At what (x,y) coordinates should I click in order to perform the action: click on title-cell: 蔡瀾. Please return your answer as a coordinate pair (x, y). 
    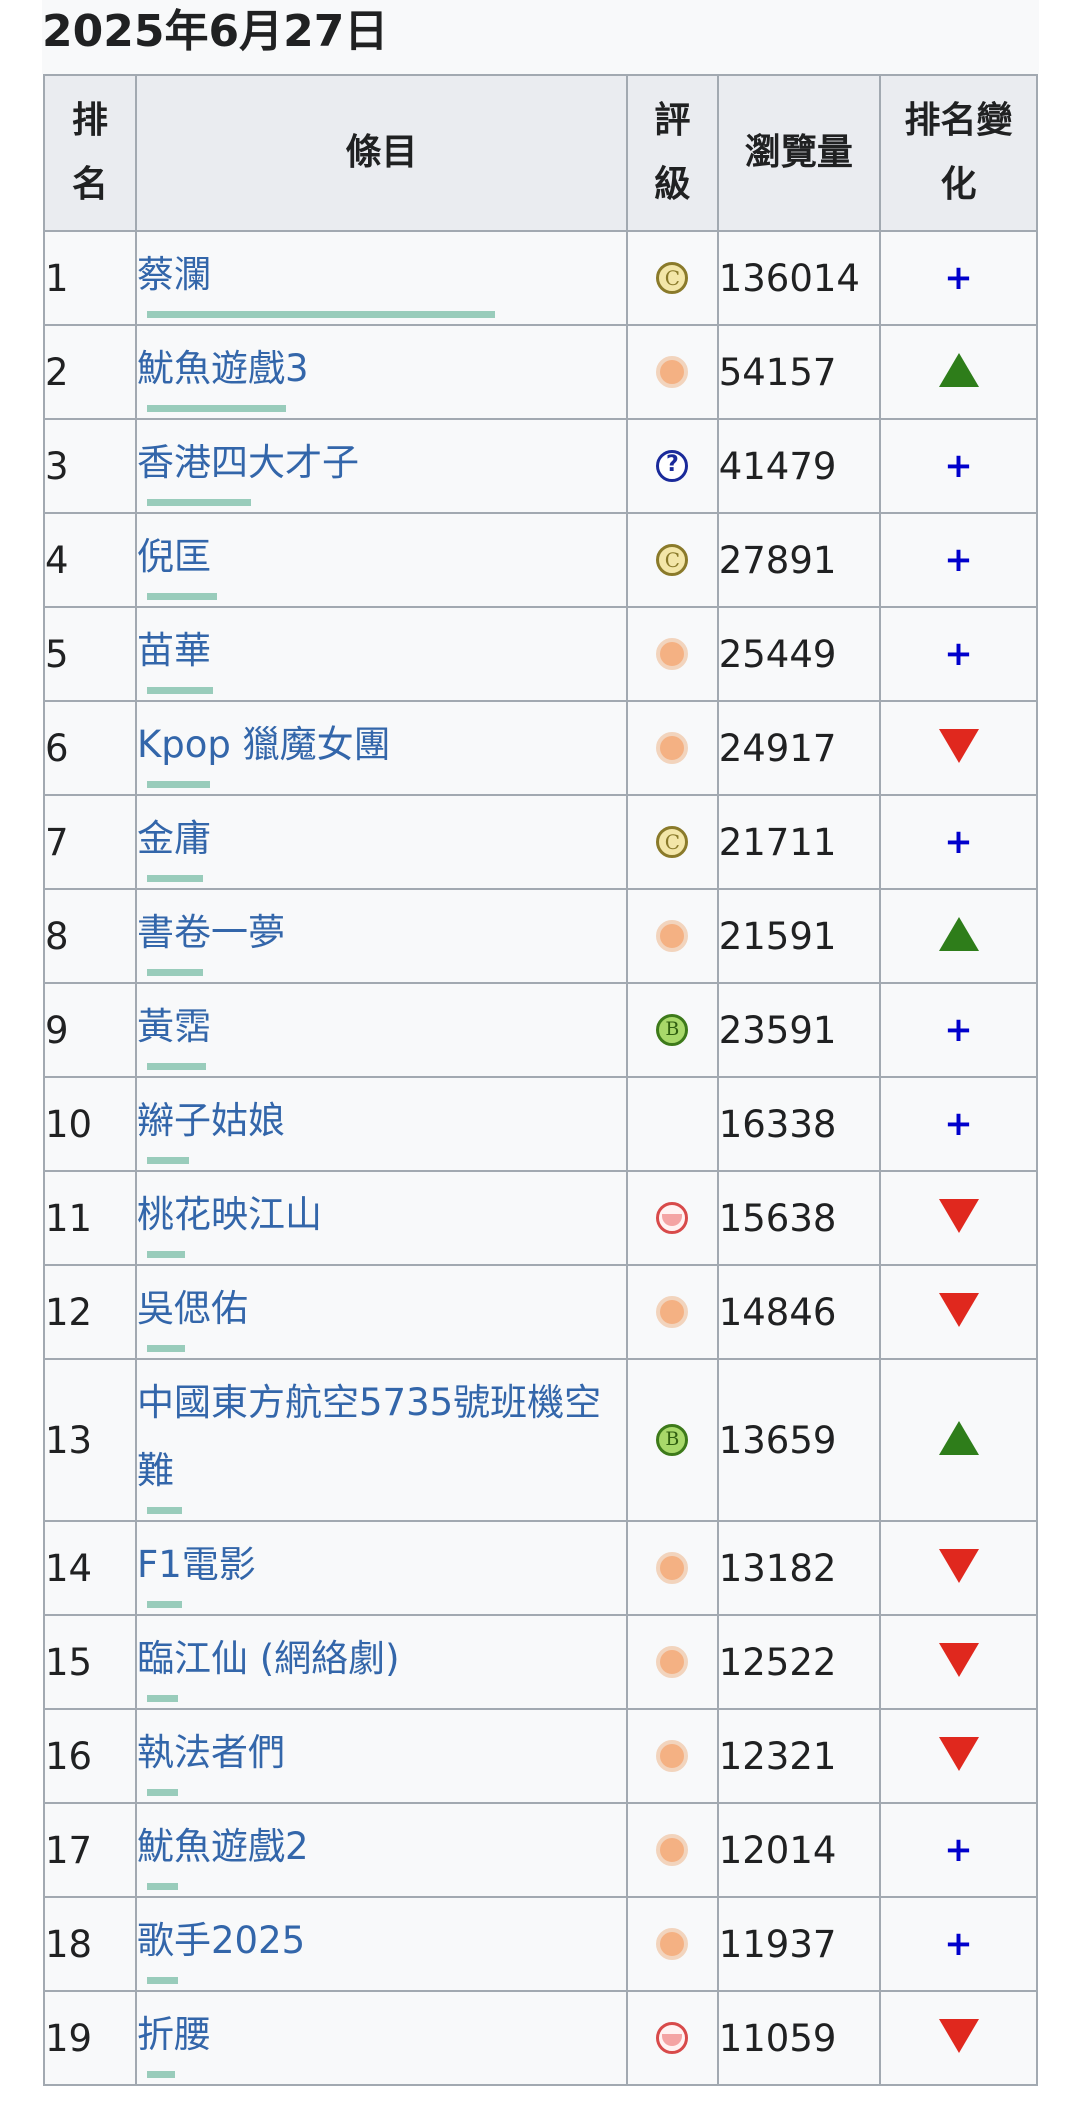
    Looking at the image, I should click on (381, 278).